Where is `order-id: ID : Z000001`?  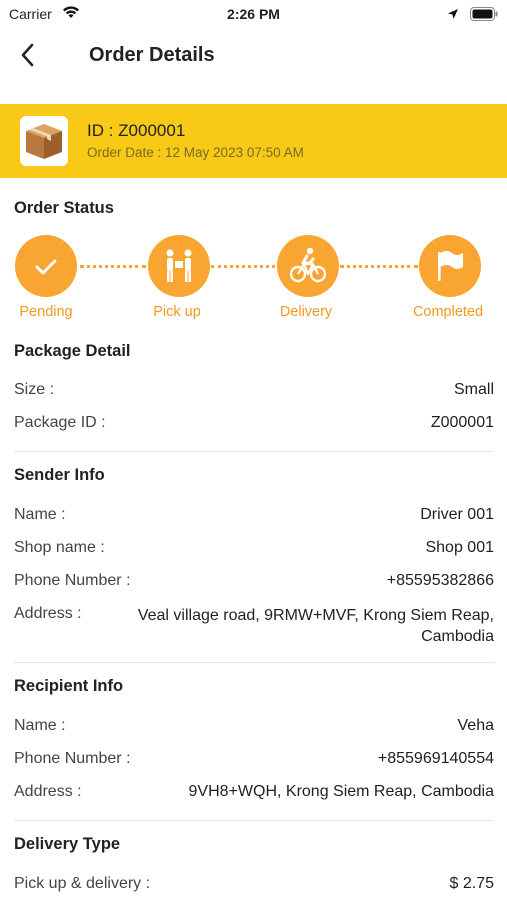
order-id: ID : Z000001 is located at coordinates (136, 130).